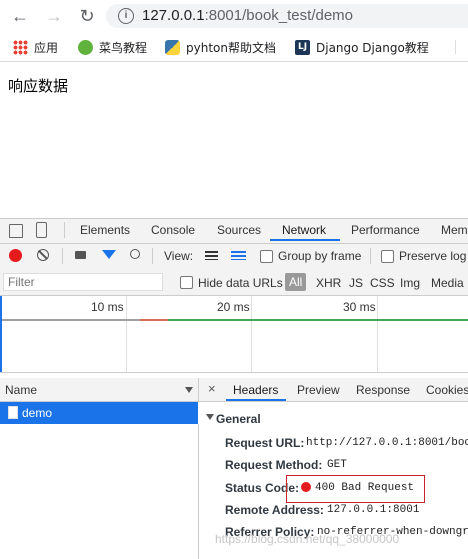 The width and height of the screenshot is (468, 559). What do you see at coordinates (173, 230) in the screenshot?
I see `tab-console: Console` at bounding box center [173, 230].